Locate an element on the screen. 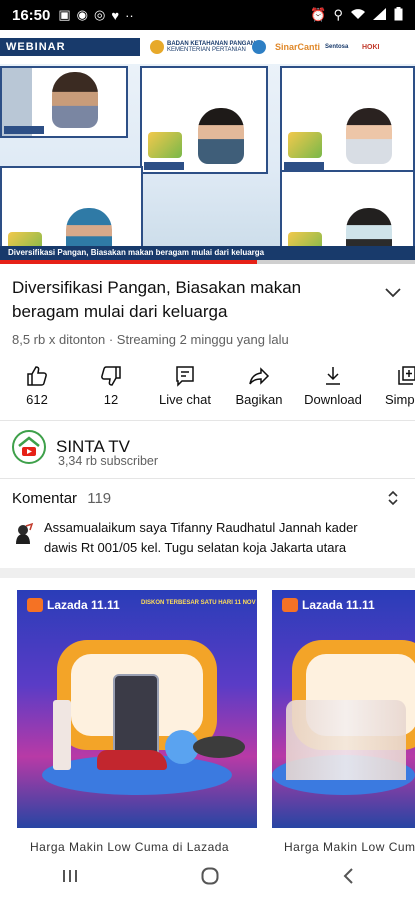 This screenshot has height=900, width=415. sponsor-logo-3: Sentosa is located at coordinates (337, 47).